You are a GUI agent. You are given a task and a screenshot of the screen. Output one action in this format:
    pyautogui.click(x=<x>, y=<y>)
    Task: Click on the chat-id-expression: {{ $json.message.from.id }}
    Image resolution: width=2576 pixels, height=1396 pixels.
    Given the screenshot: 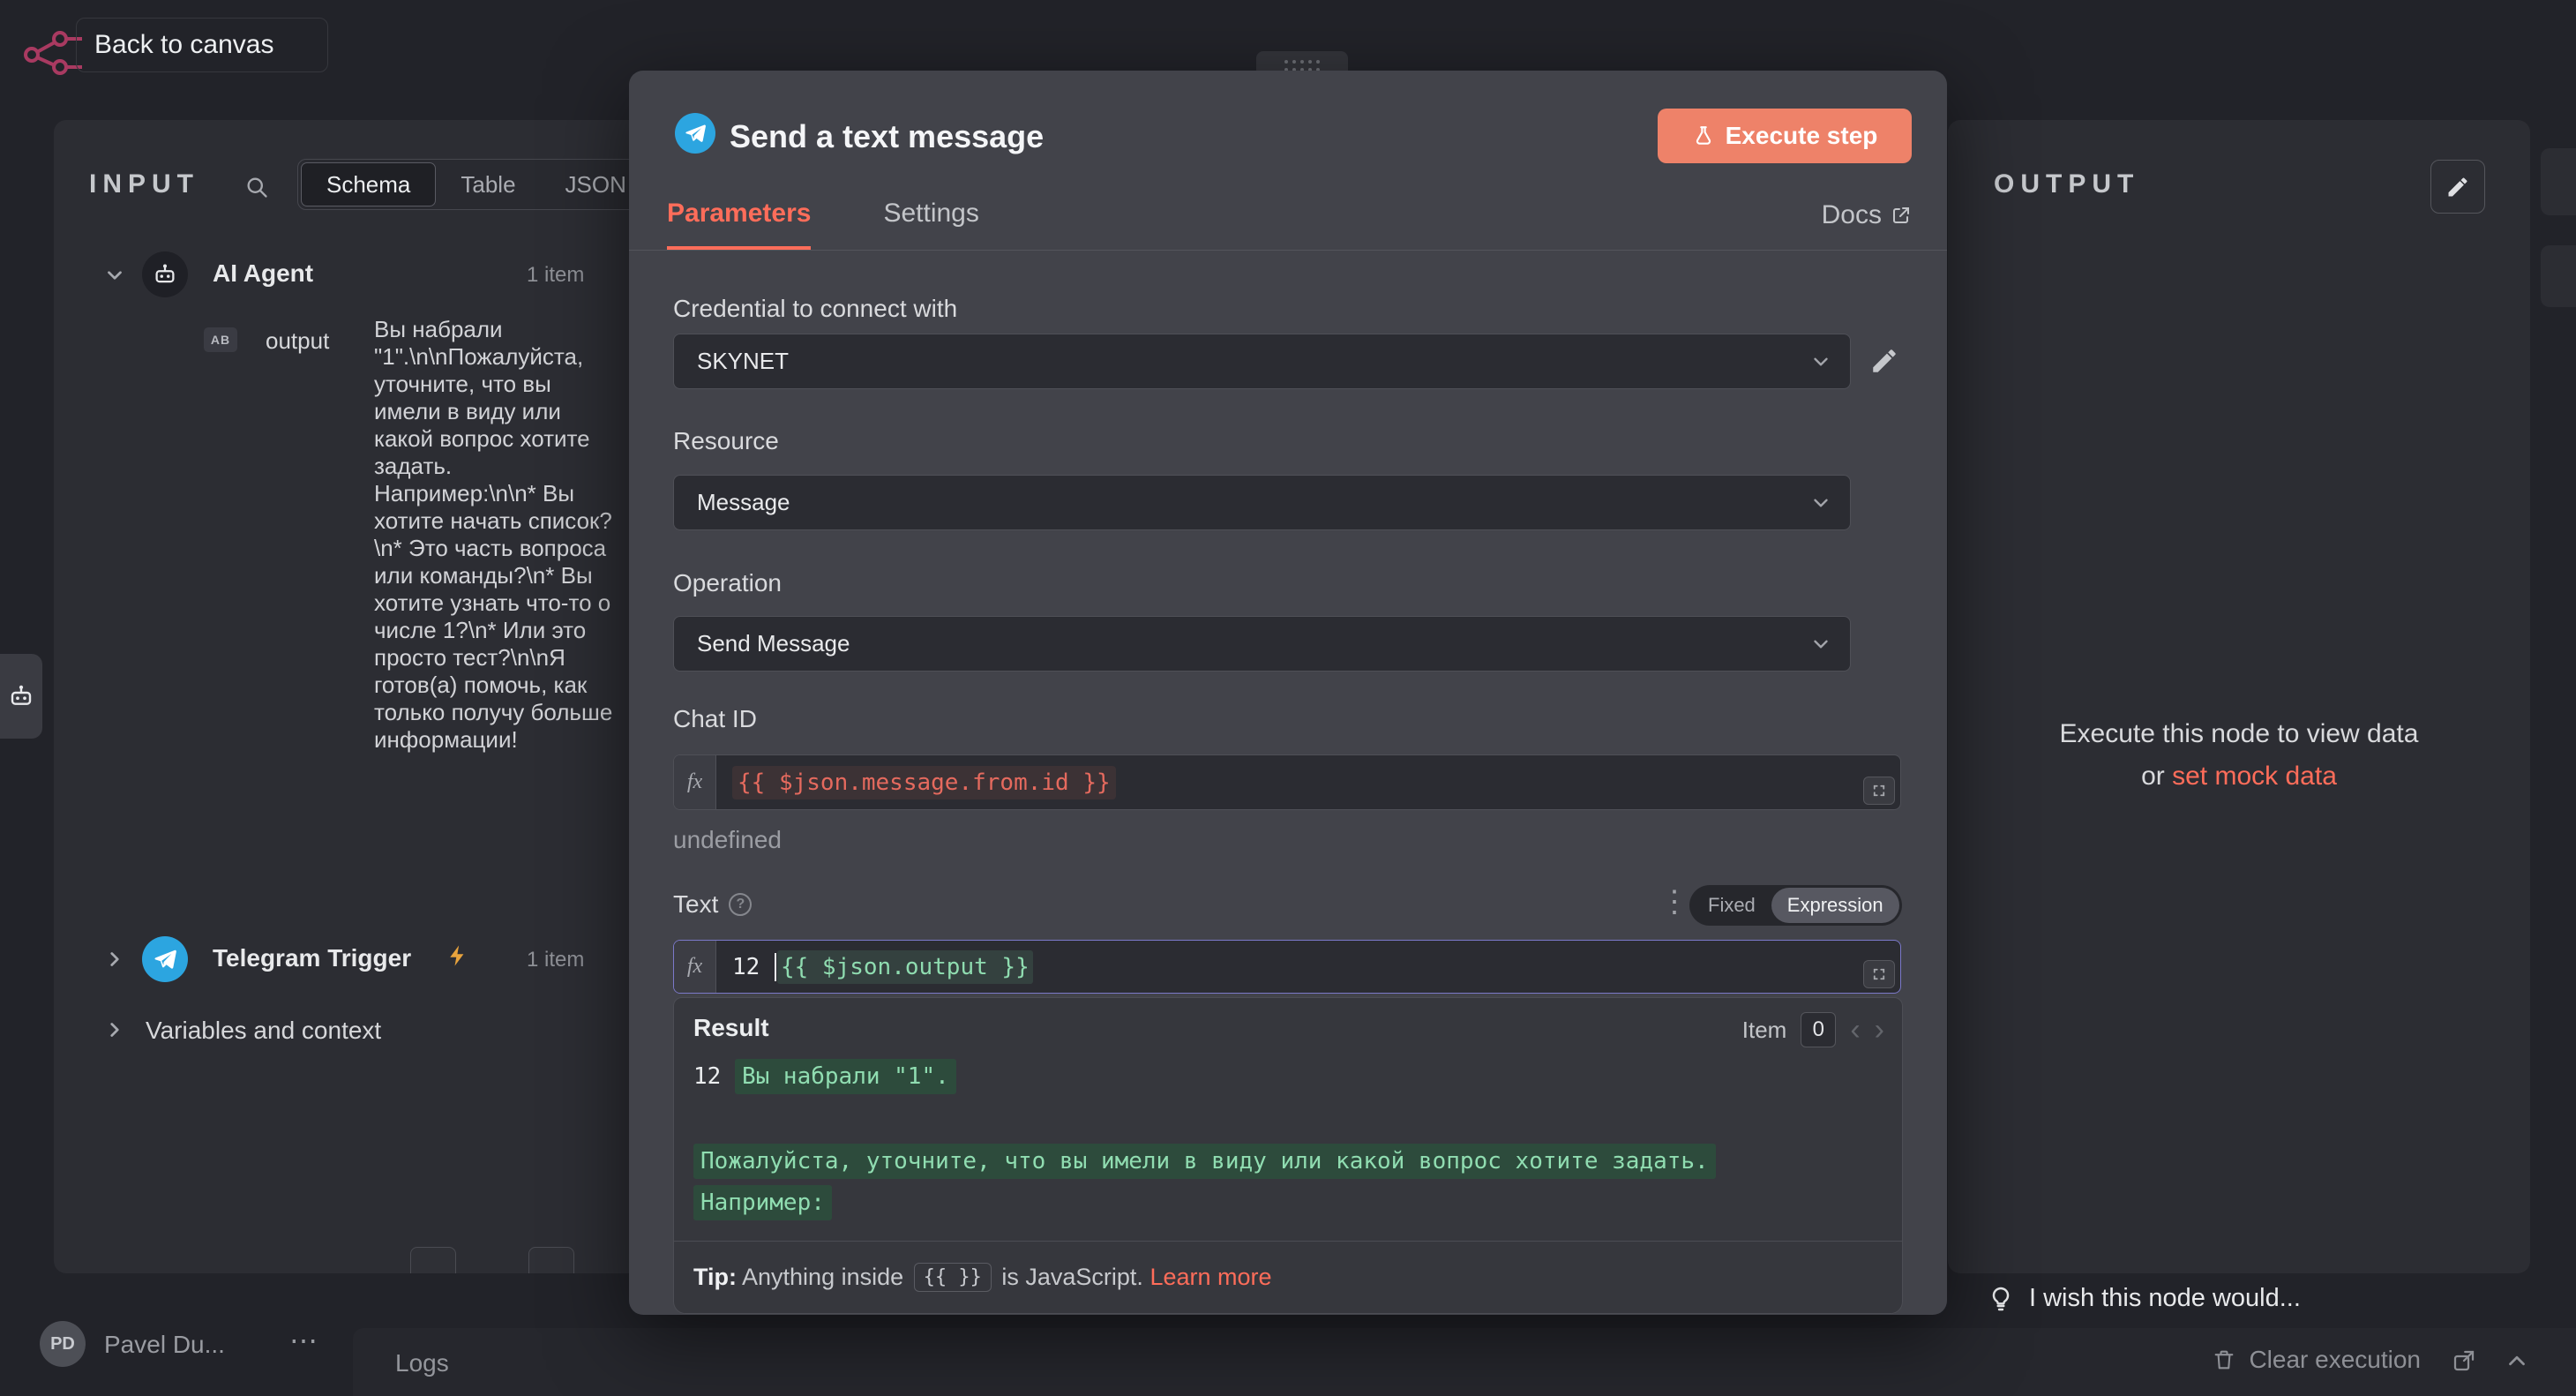 What is the action you would take?
    pyautogui.click(x=924, y=782)
    